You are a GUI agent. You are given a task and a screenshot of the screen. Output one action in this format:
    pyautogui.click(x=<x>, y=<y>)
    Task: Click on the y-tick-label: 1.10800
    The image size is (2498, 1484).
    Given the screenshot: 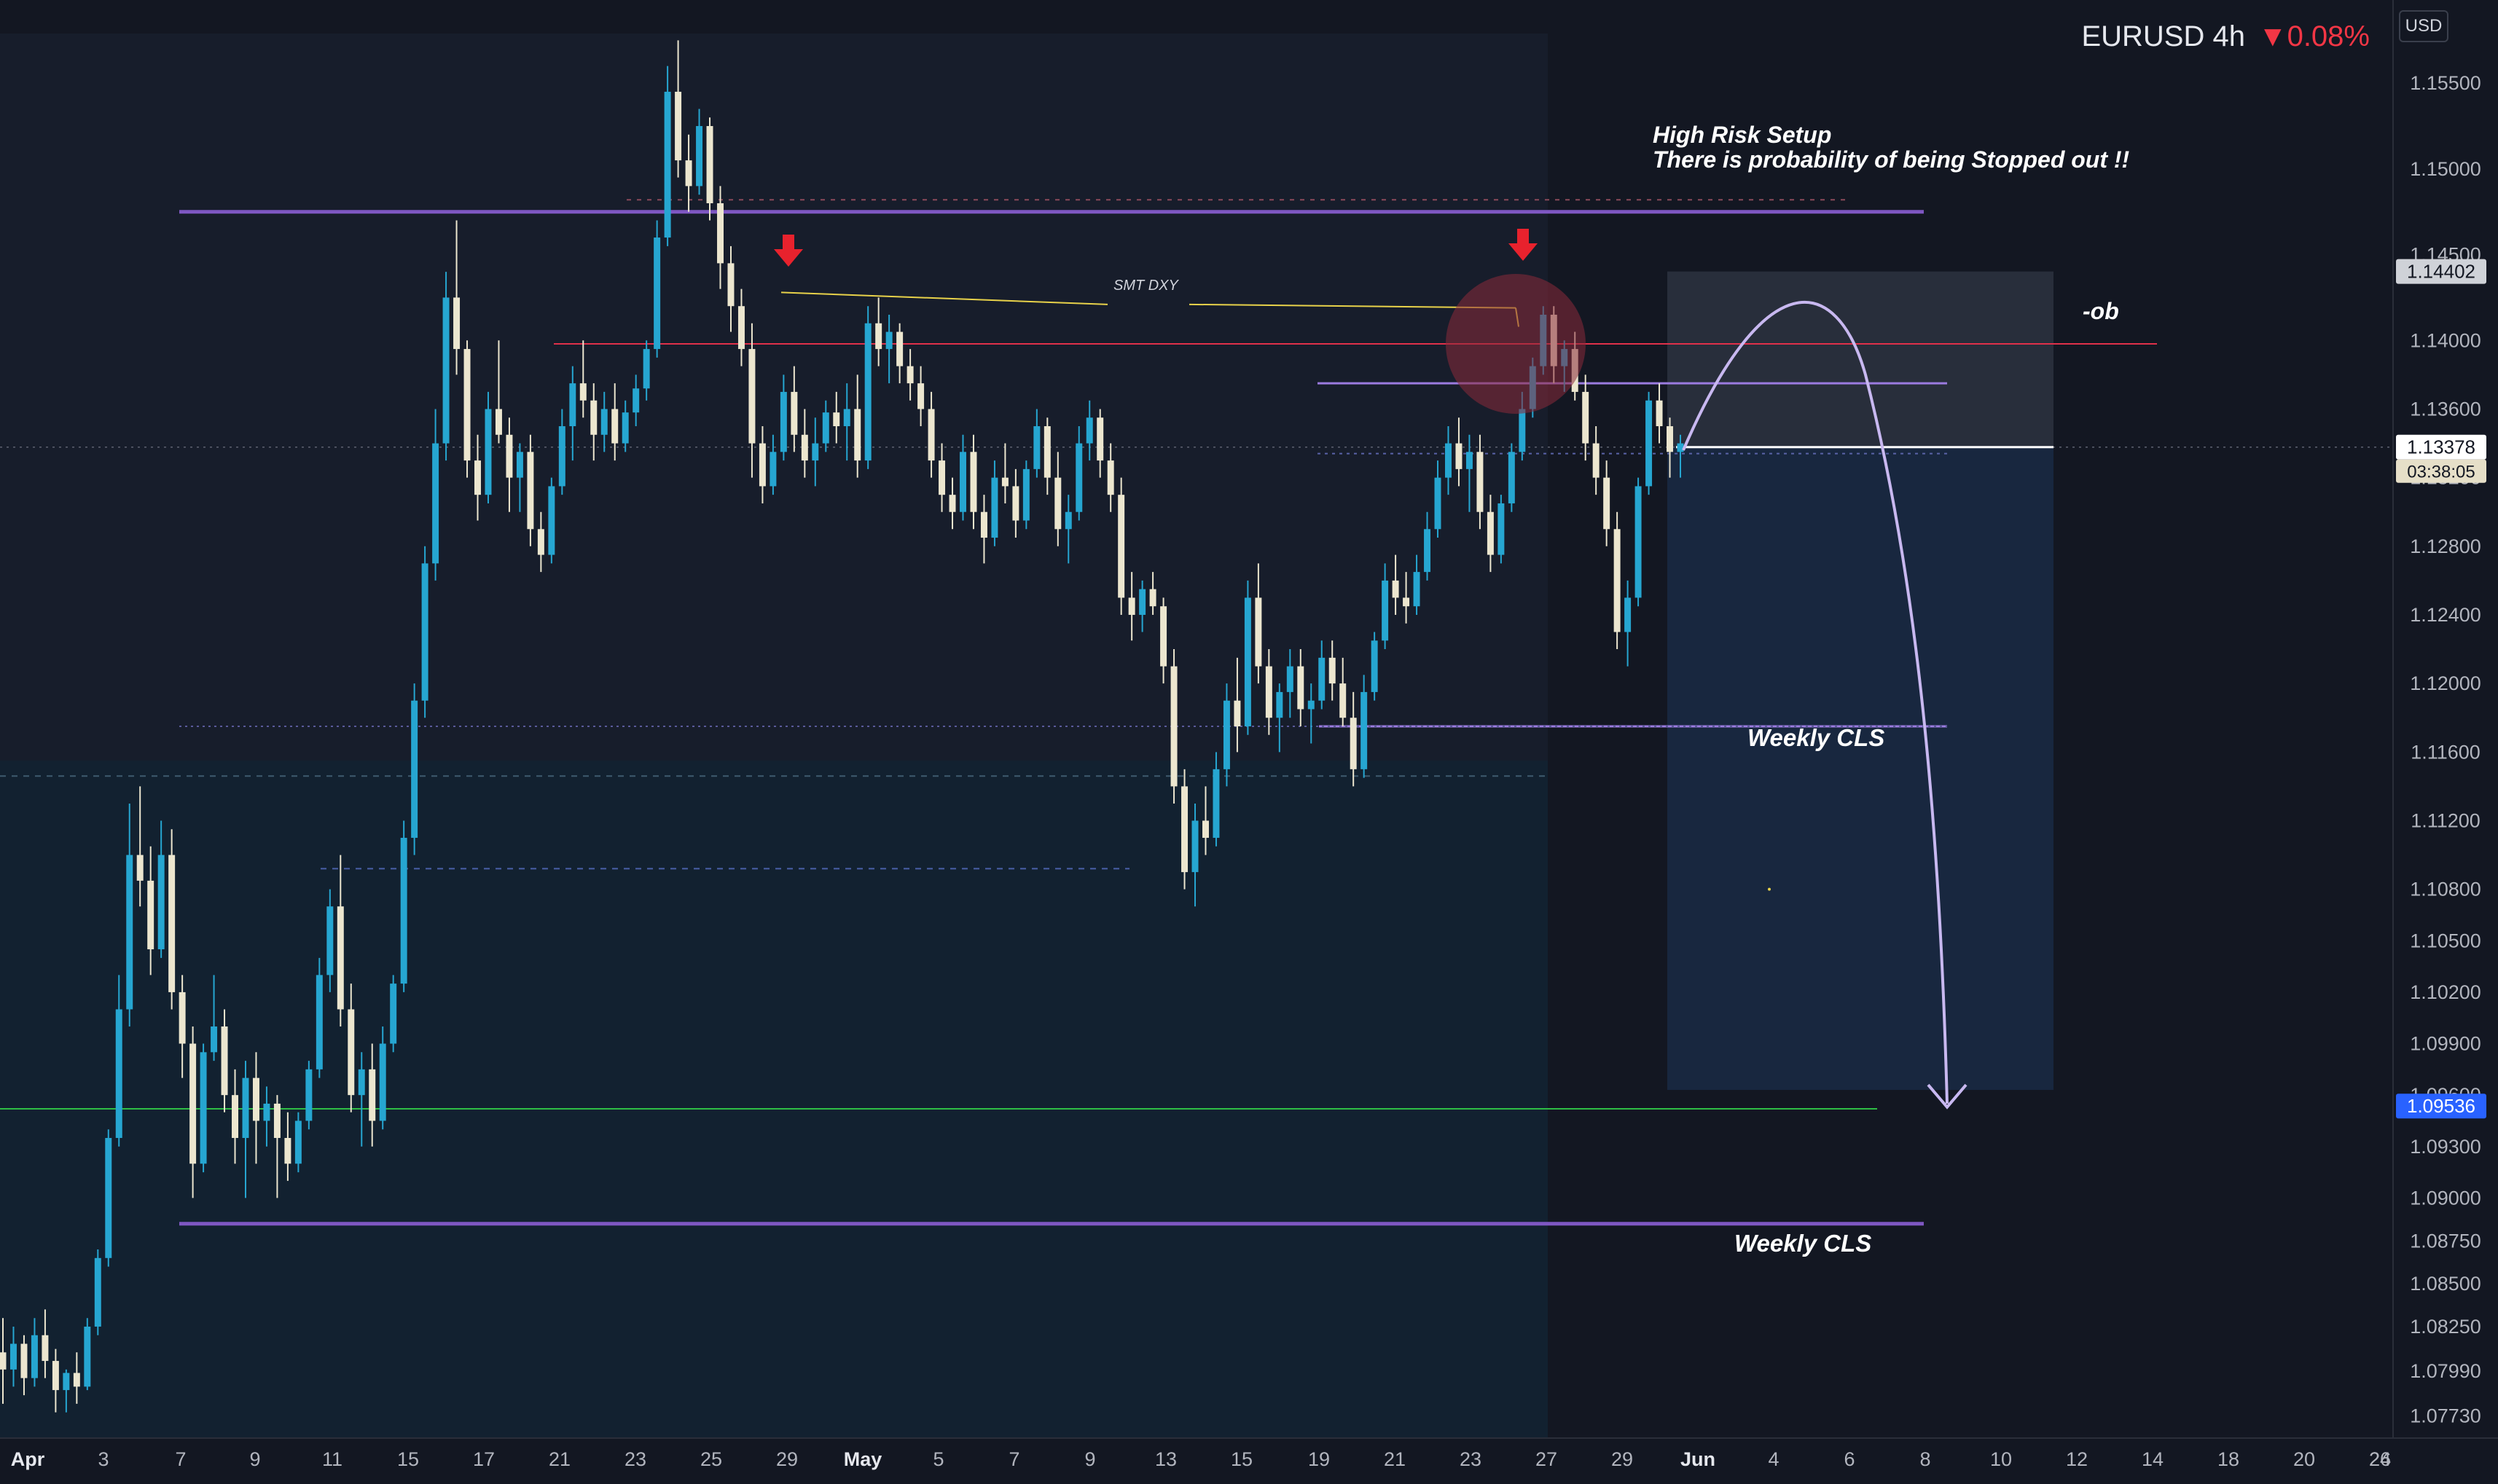 What is the action you would take?
    pyautogui.click(x=2445, y=889)
    